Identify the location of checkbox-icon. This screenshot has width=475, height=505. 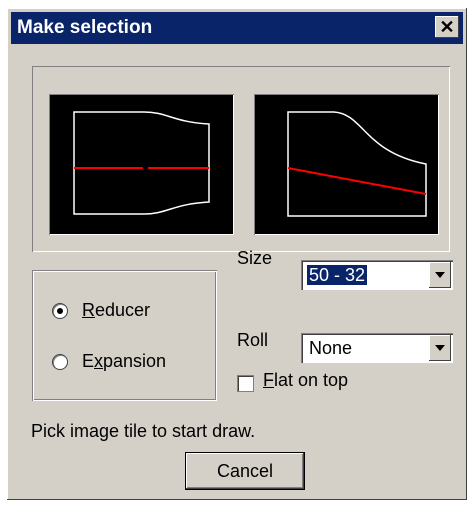
(245, 383).